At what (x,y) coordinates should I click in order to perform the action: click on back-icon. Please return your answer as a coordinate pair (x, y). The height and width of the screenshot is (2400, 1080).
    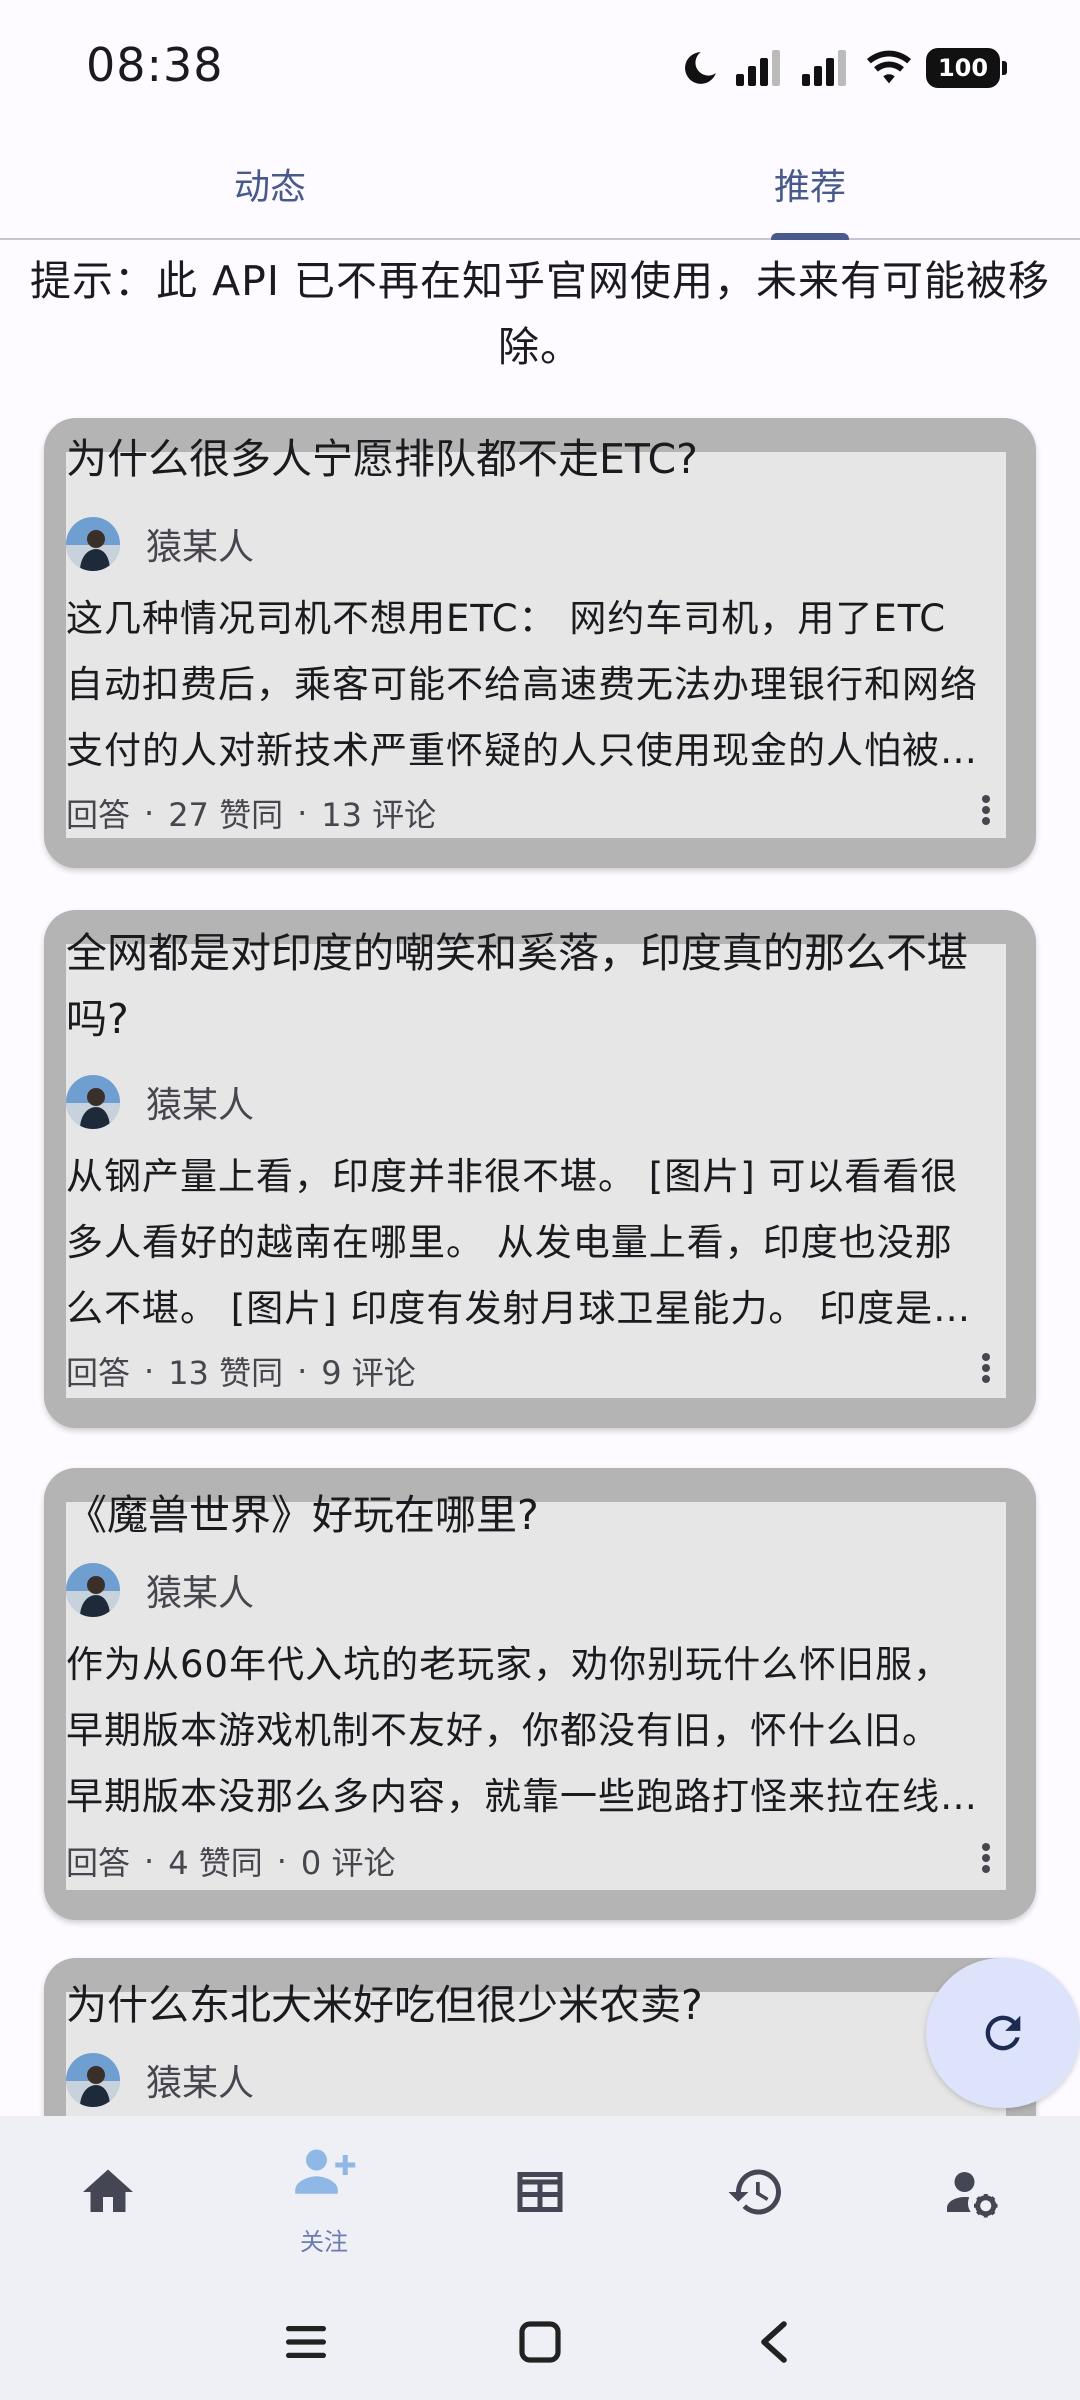
    Looking at the image, I should click on (774, 2342).